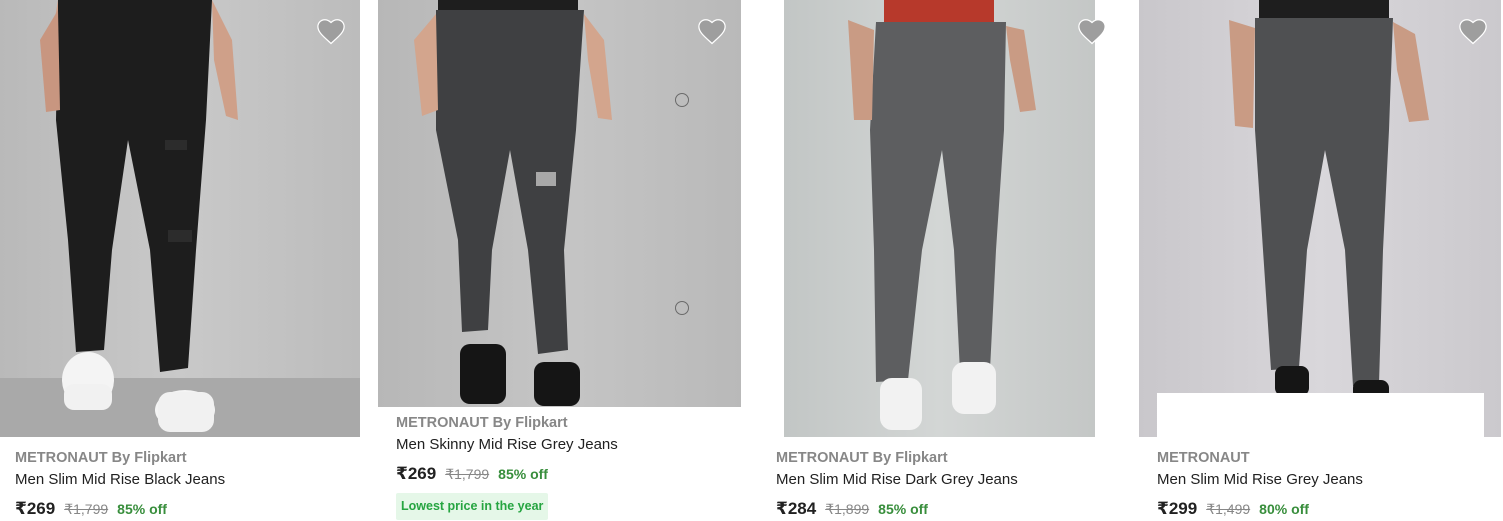 The image size is (1503, 521). Describe the element at coordinates (120, 479) in the screenshot. I see `product-title: Men Slim Mid Rise Black Jeans` at that location.